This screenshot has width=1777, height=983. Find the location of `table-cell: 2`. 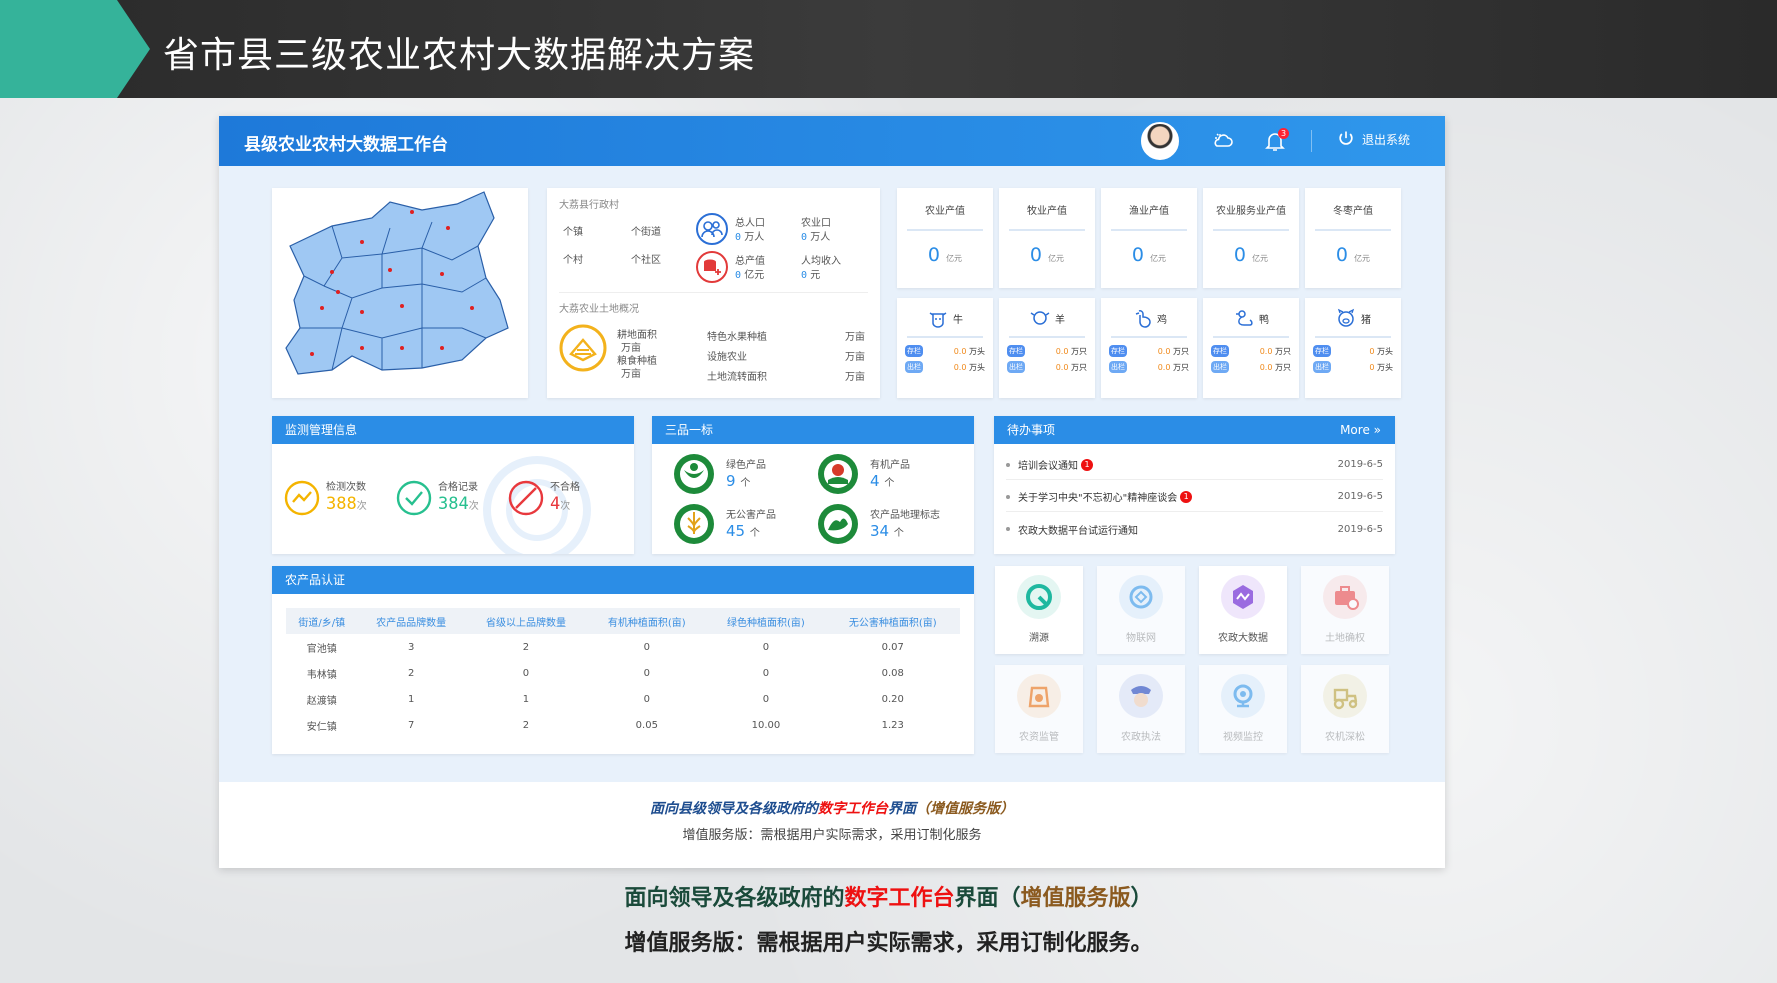

table-cell: 2 is located at coordinates (526, 725).